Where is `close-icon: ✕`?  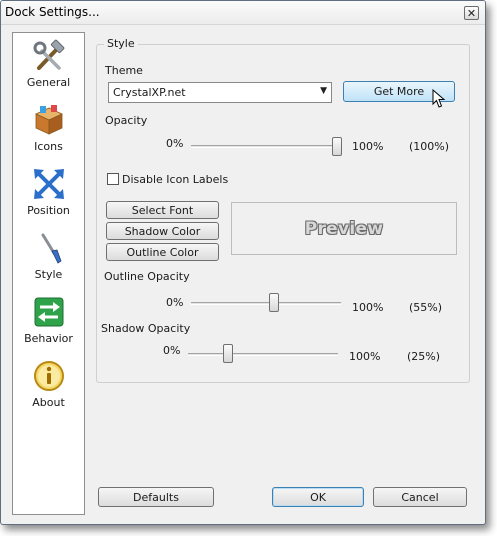
close-icon: ✕ is located at coordinates (471, 13).